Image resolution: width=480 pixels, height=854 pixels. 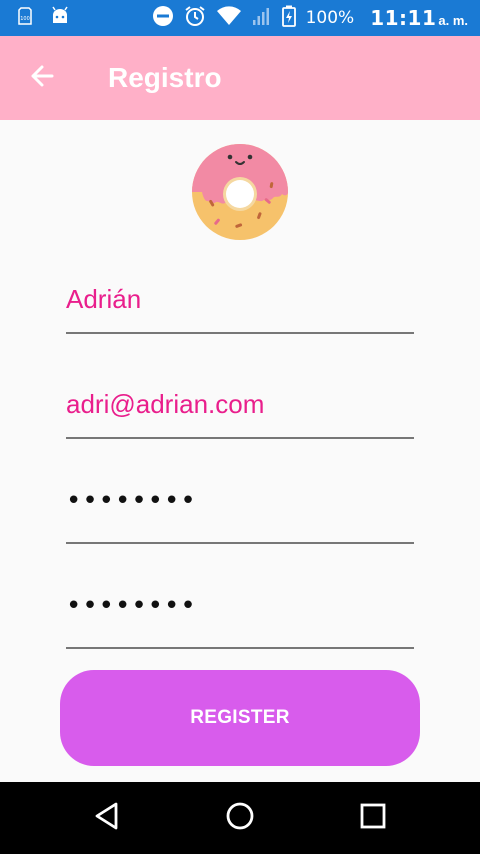 I want to click on register-button: REGISTER, so click(x=240, y=718).